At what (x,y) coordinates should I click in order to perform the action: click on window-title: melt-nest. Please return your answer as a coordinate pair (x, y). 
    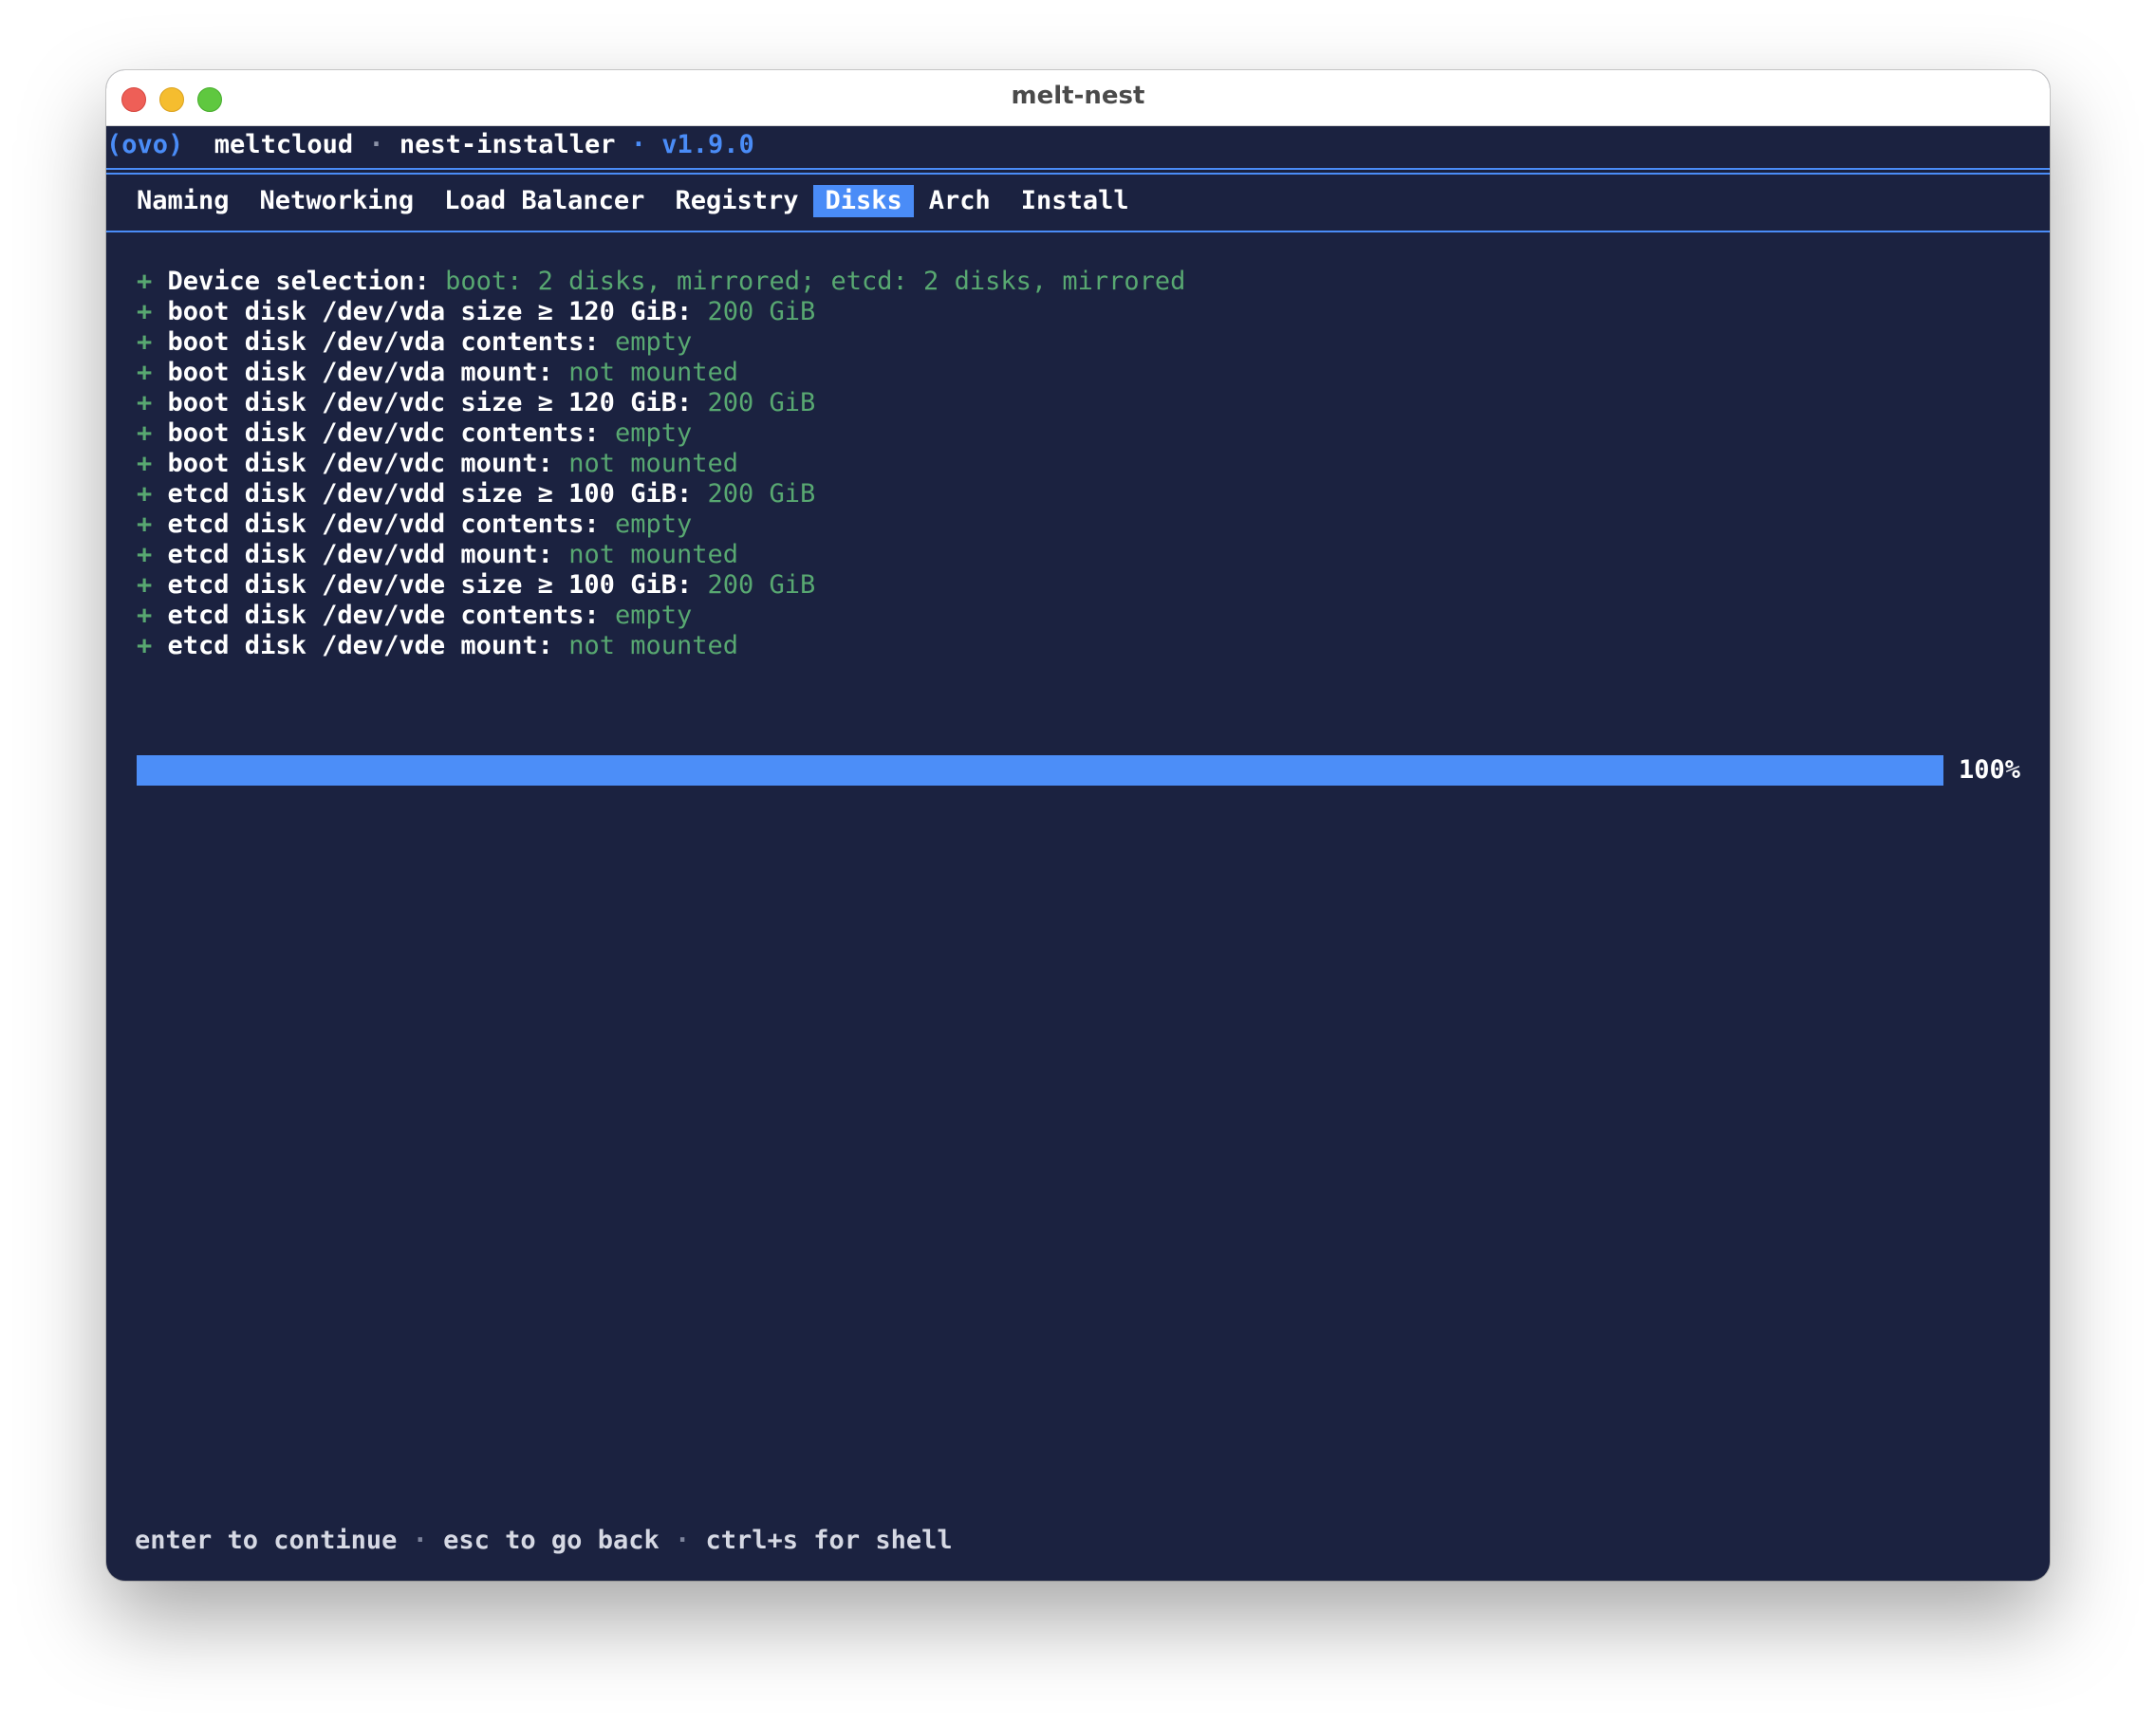
    Looking at the image, I should click on (1078, 96).